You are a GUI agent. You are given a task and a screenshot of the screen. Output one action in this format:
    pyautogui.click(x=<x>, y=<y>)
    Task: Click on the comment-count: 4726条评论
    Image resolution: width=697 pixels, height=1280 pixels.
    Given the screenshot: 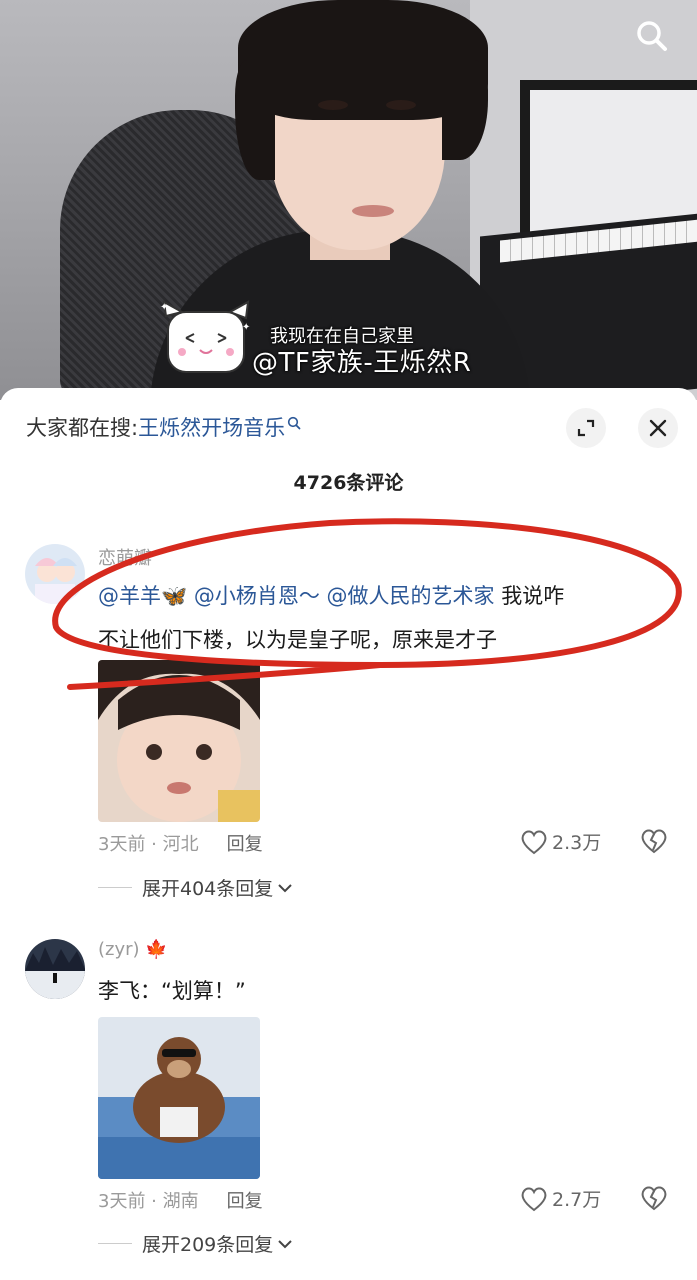 What is the action you would take?
    pyautogui.click(x=348, y=483)
    